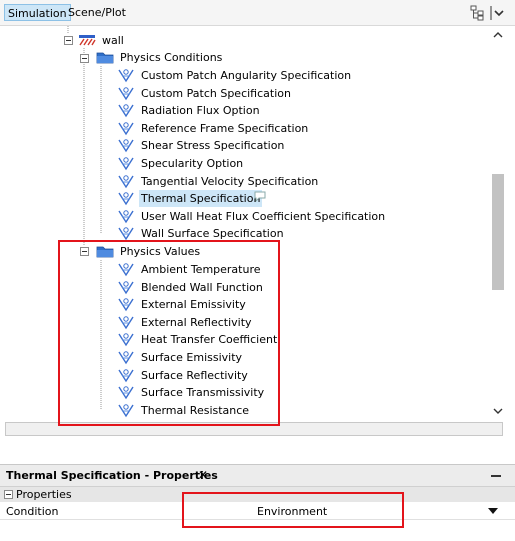  I want to click on properties-title: Thermal Specification - Properties, so click(112, 475).